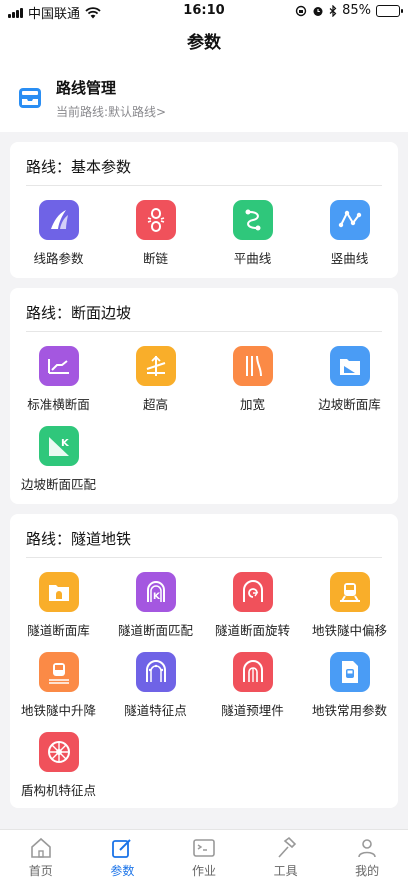  Describe the element at coordinates (204, 11) in the screenshot. I see `status-bar: 中国联通 16:10 85%` at that location.